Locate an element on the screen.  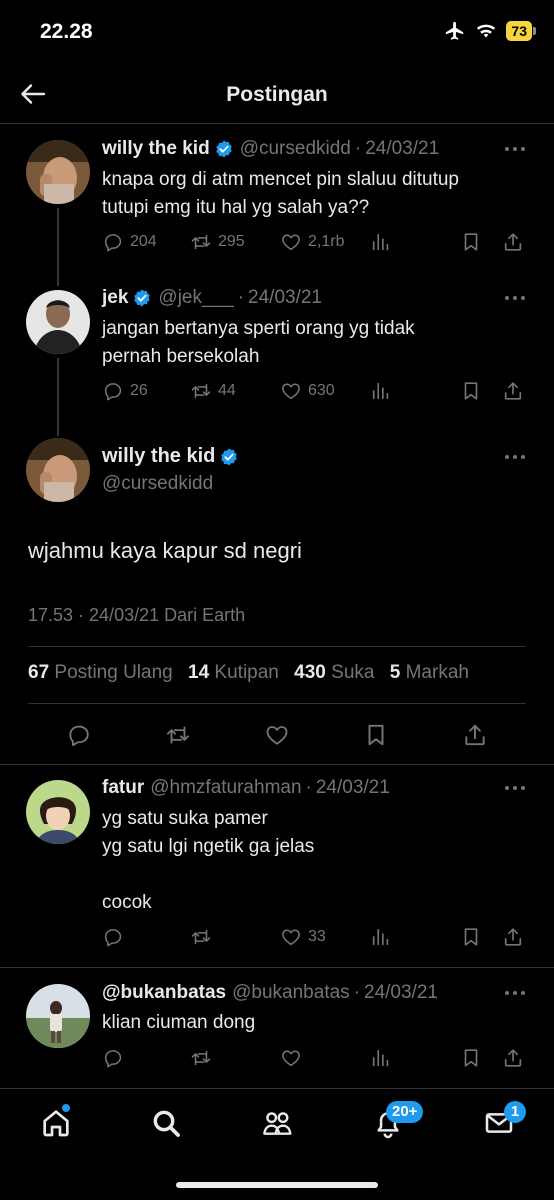
like-count: 2,1rb is located at coordinates (326, 241).